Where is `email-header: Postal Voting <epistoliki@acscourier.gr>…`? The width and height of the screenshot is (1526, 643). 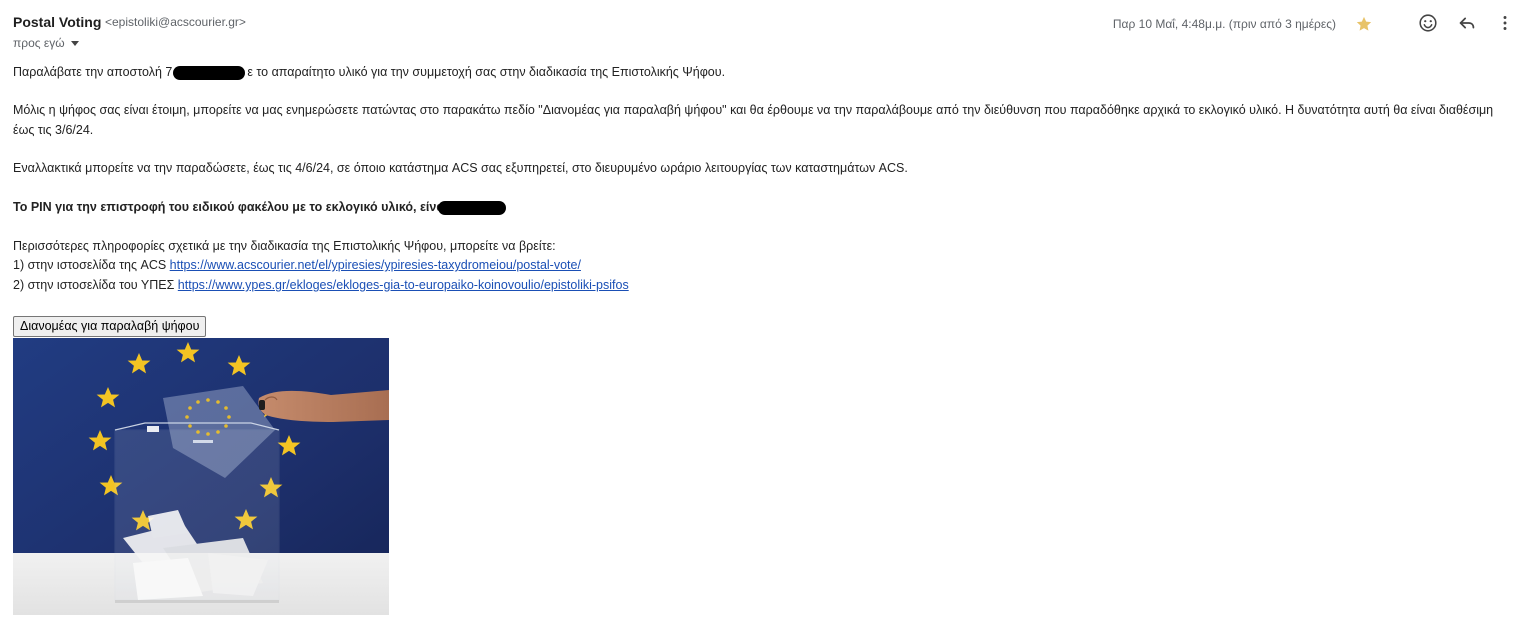 email-header: Postal Voting <epistoliki@acscourier.gr>… is located at coordinates (769, 34).